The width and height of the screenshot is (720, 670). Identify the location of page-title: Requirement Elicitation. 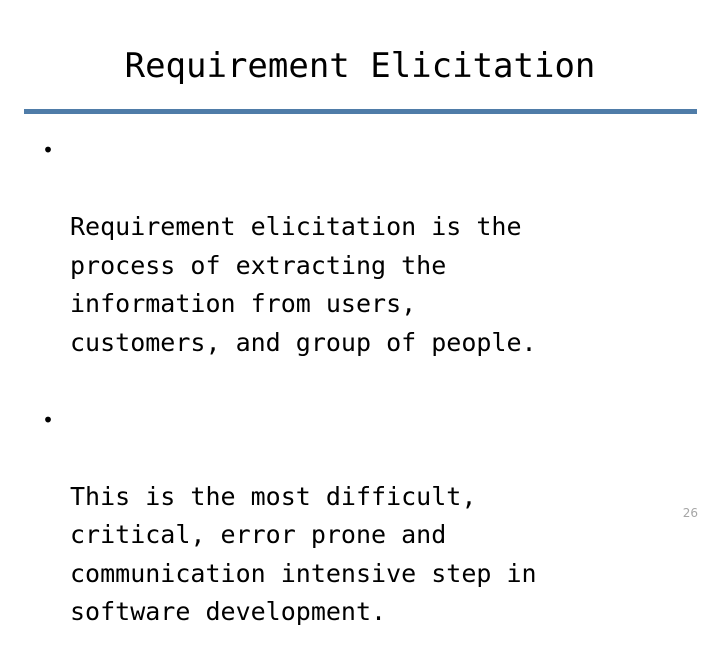
(360, 66).